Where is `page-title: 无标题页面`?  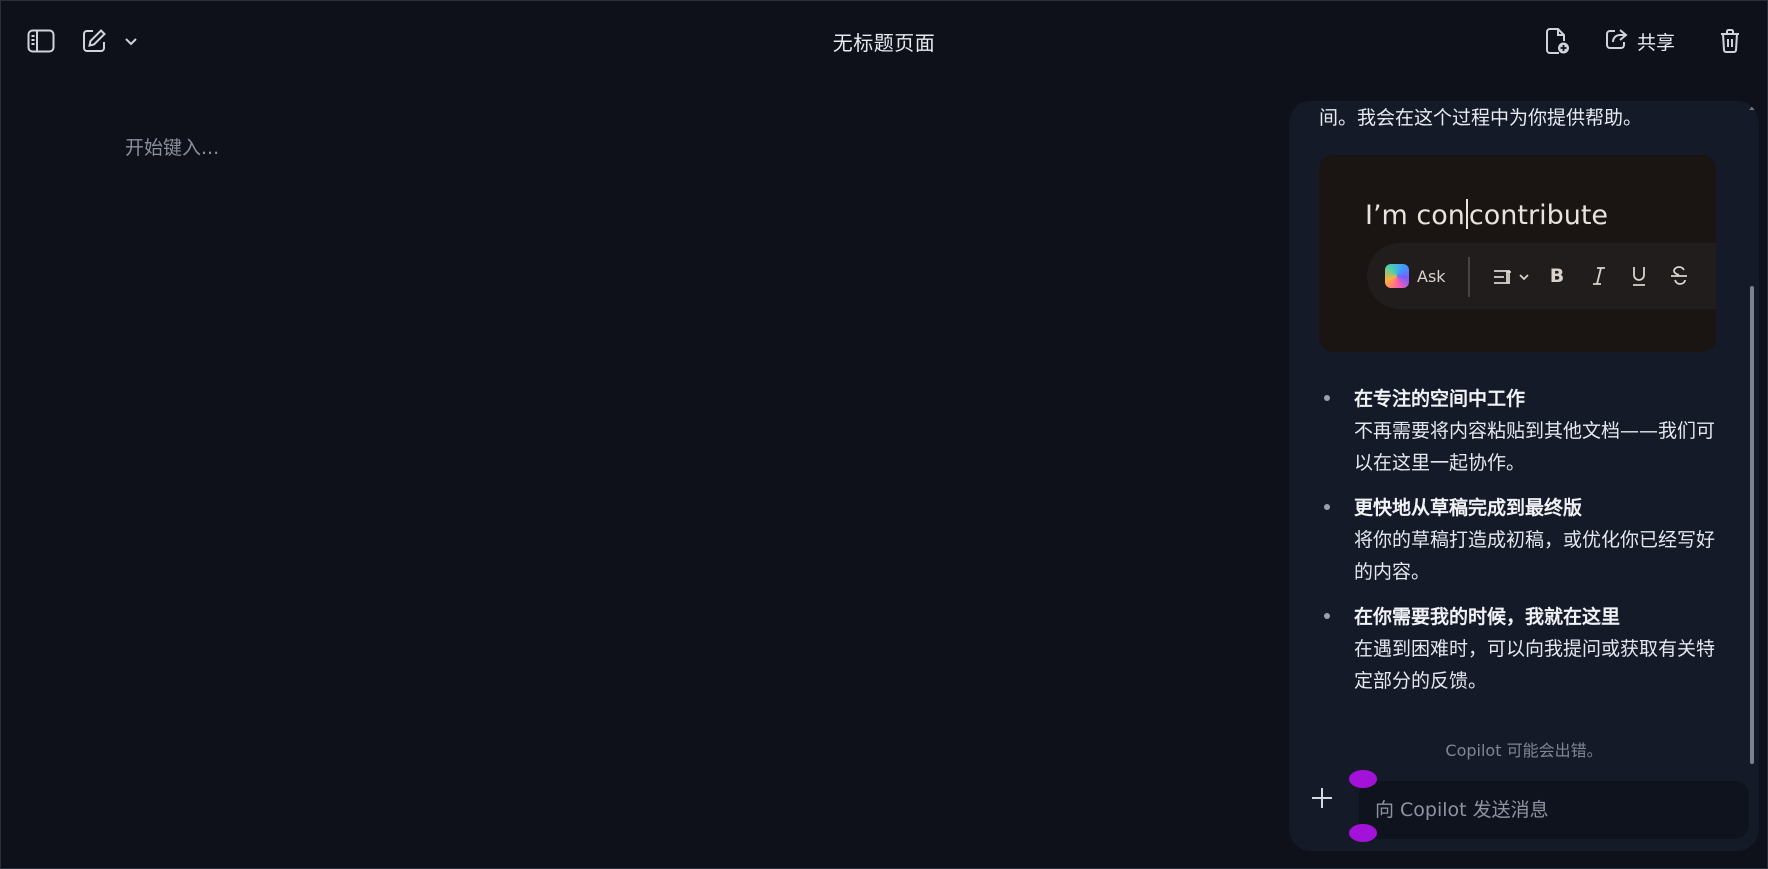 page-title: 无标题页面 is located at coordinates (884, 43).